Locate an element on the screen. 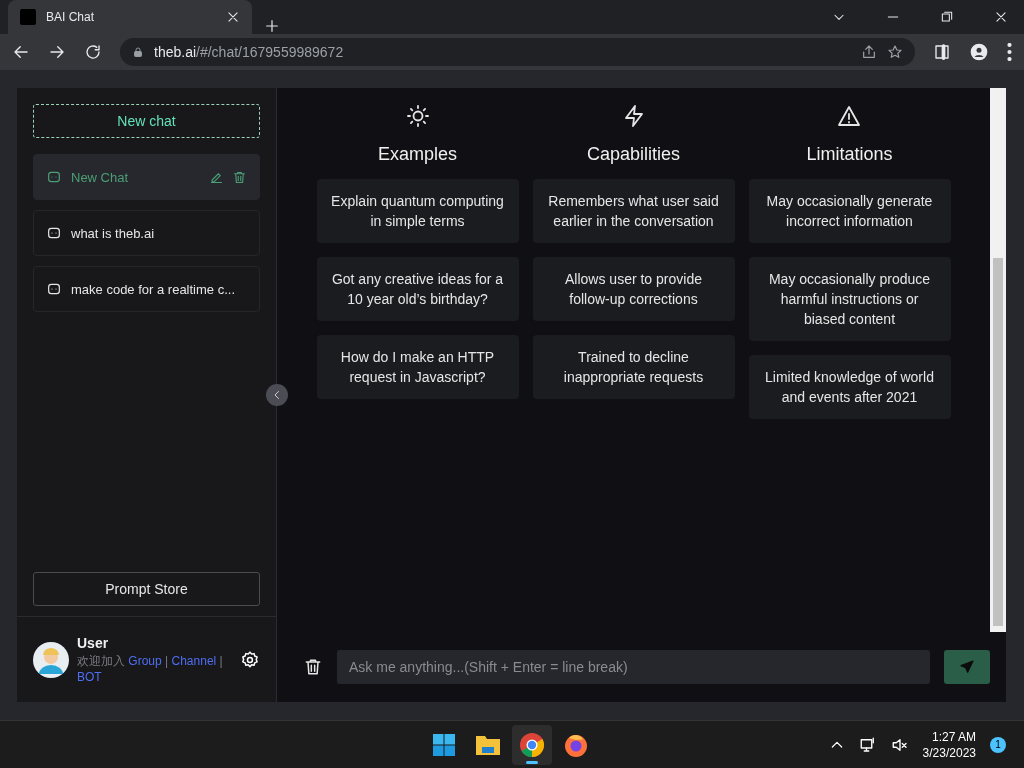 This screenshot has height=768, width=1024. prompt-card: Limited knowledge of world and events after 2021 is located at coordinates (849, 387).